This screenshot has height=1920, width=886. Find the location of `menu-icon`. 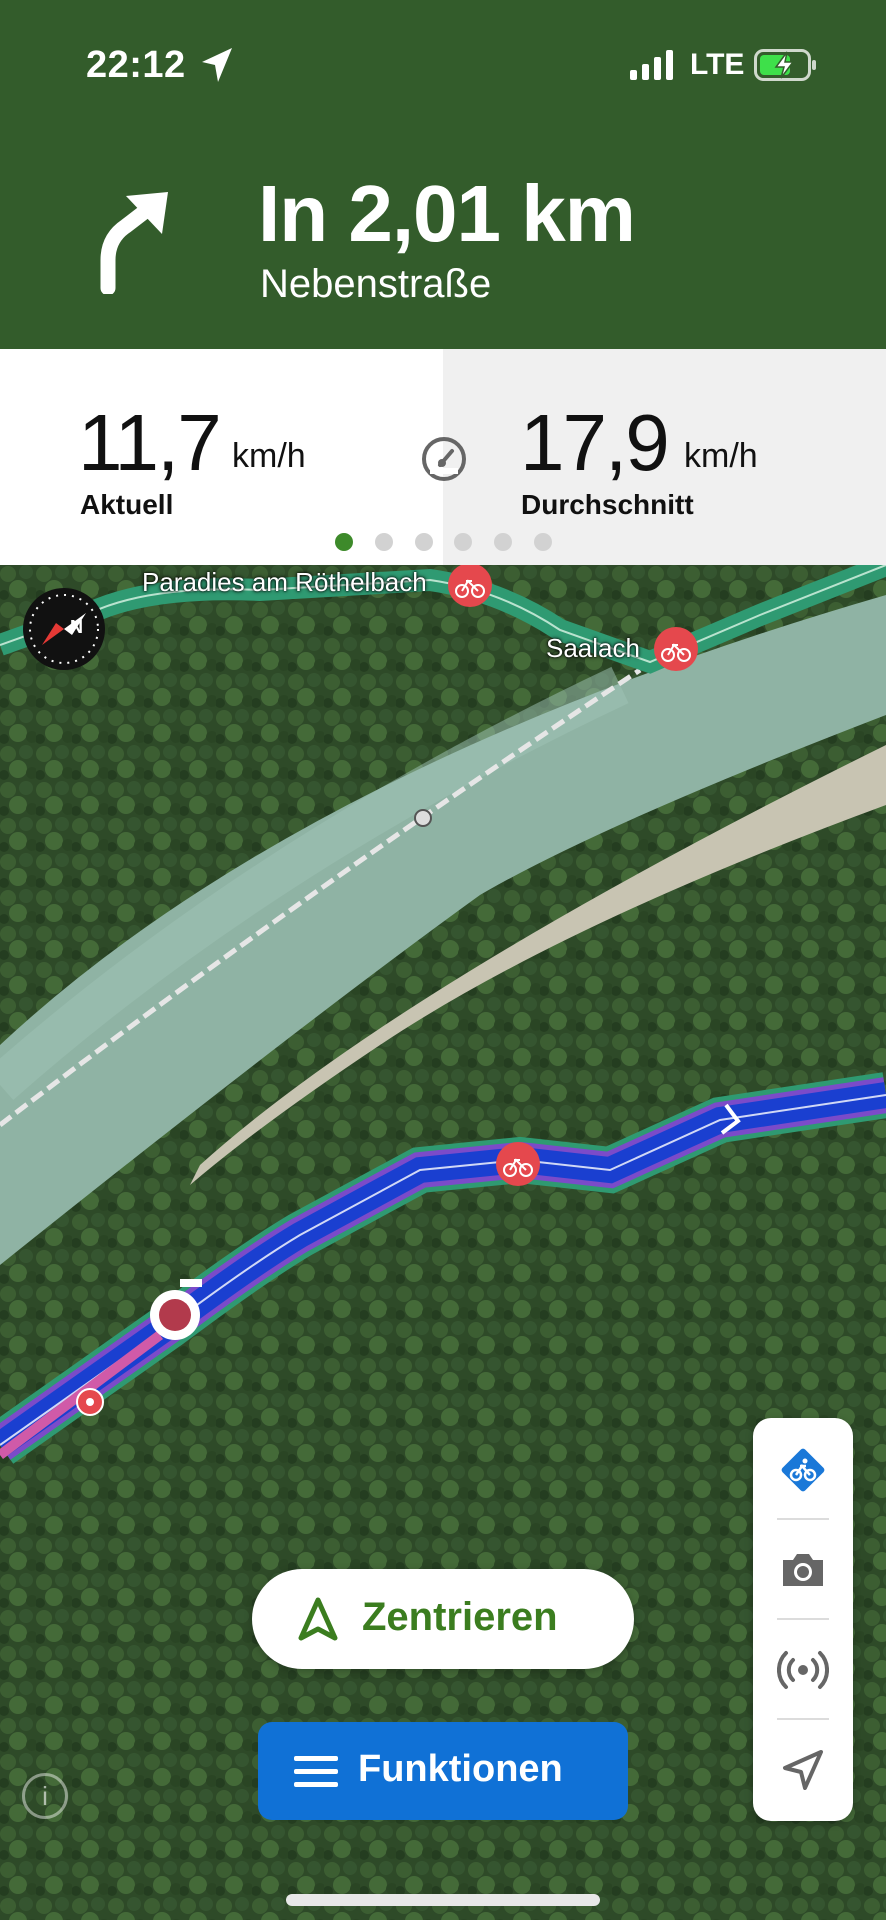

menu-icon is located at coordinates (316, 1771).